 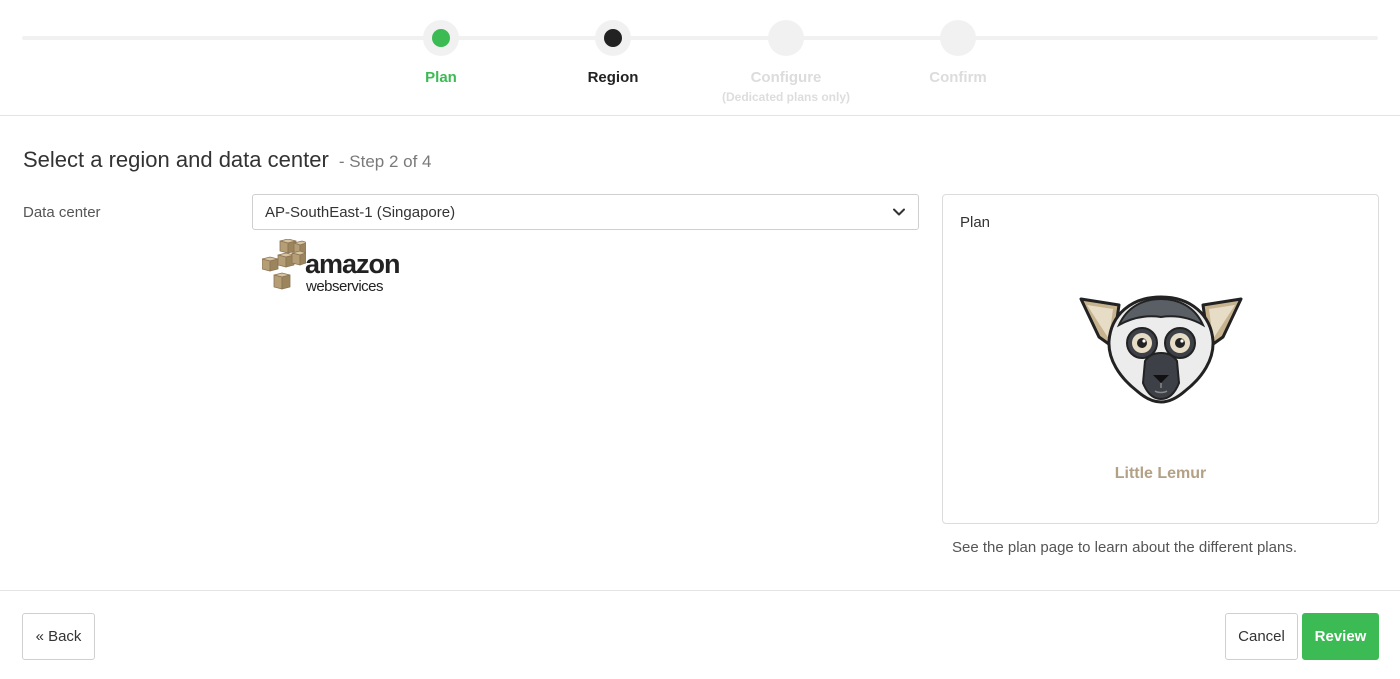 I want to click on page-title-text: Select a region and data center, so click(x=176, y=159).